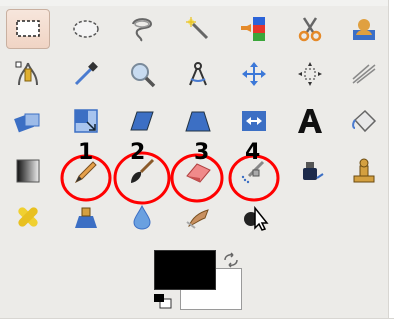 The height and width of the screenshot is (327, 394). I want to click on tool-measure, so click(198, 74).